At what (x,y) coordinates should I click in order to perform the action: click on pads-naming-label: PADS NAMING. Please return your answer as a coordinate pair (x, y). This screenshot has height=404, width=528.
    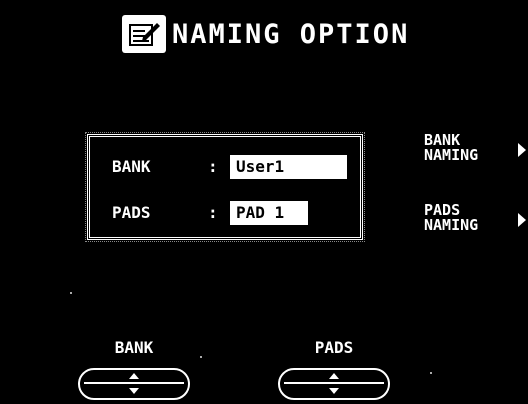
    Looking at the image, I should click on (451, 217).